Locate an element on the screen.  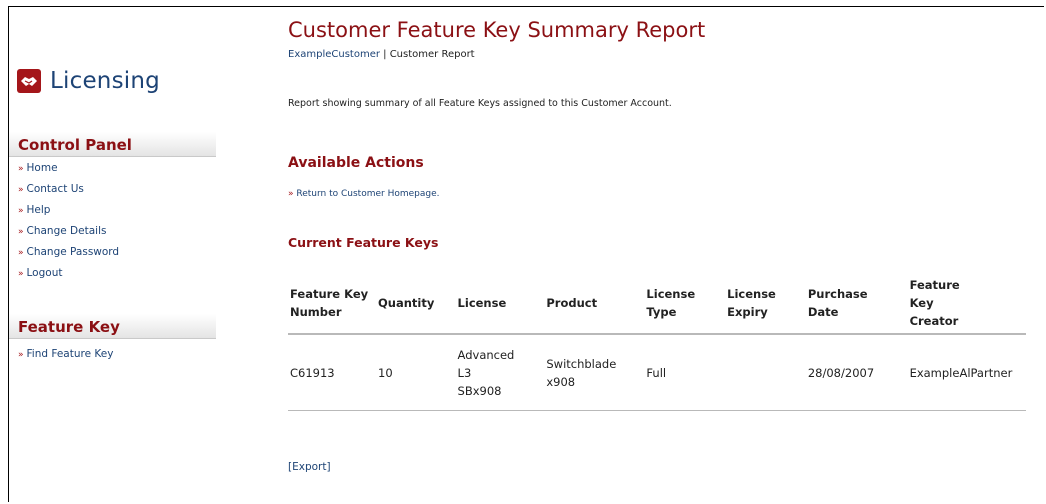
table-cell is located at coordinates (765, 372).